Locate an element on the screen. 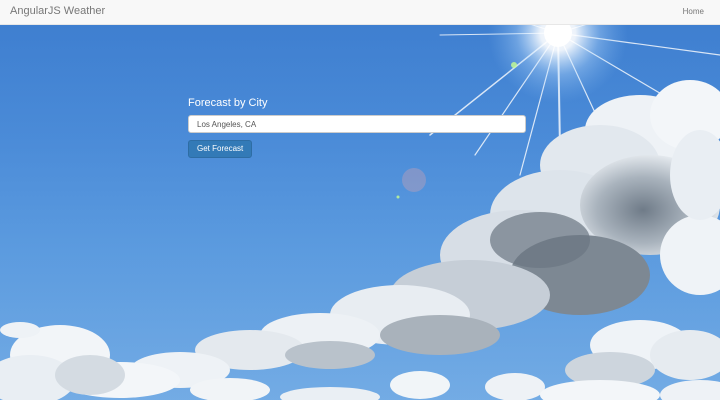 This screenshot has width=720, height=400. top-navbar: AngularJS Weather Home is located at coordinates (360, 12).